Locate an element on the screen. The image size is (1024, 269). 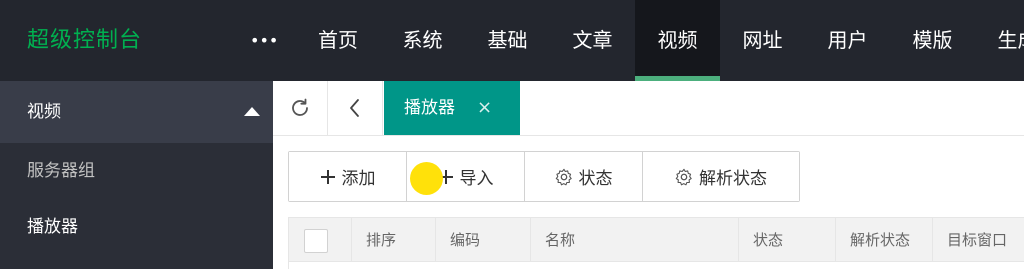
add-button-label: 添加 is located at coordinates (358, 179).